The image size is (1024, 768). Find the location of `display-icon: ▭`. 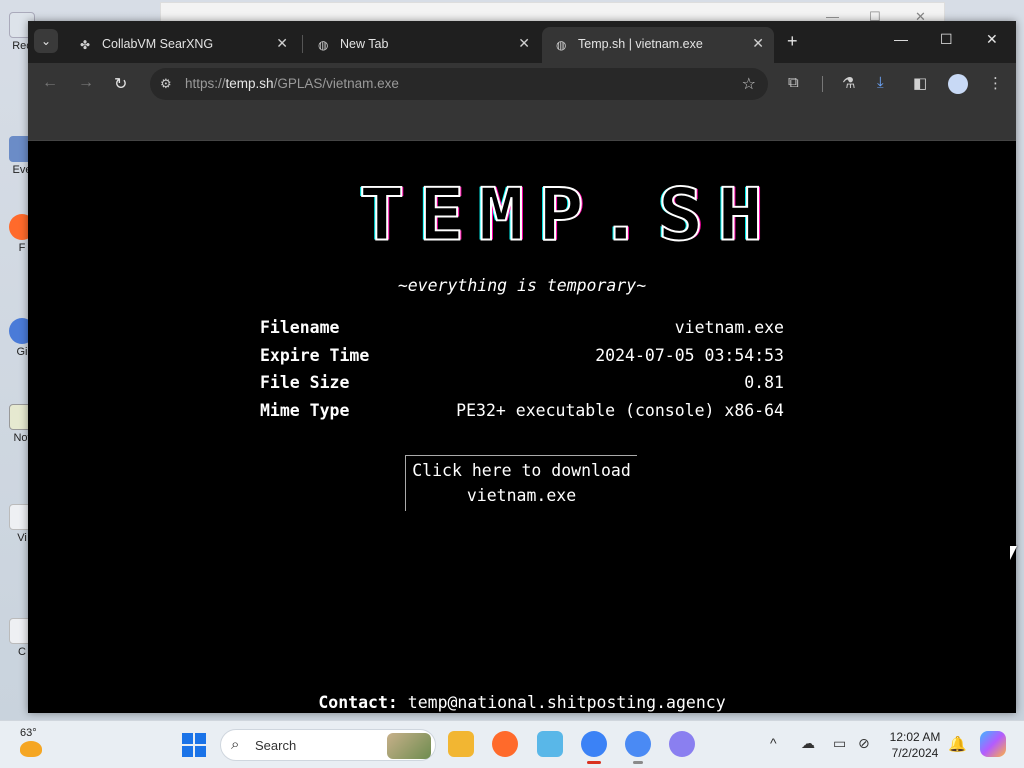

display-icon: ▭ is located at coordinates (839, 743).